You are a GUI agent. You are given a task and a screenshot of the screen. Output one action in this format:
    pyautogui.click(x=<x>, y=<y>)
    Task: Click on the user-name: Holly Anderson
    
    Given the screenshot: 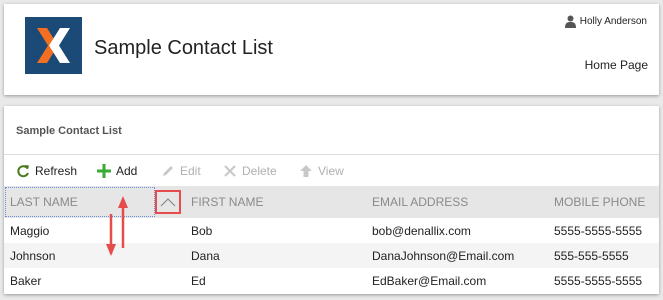 What is the action you would take?
    pyautogui.click(x=613, y=21)
    